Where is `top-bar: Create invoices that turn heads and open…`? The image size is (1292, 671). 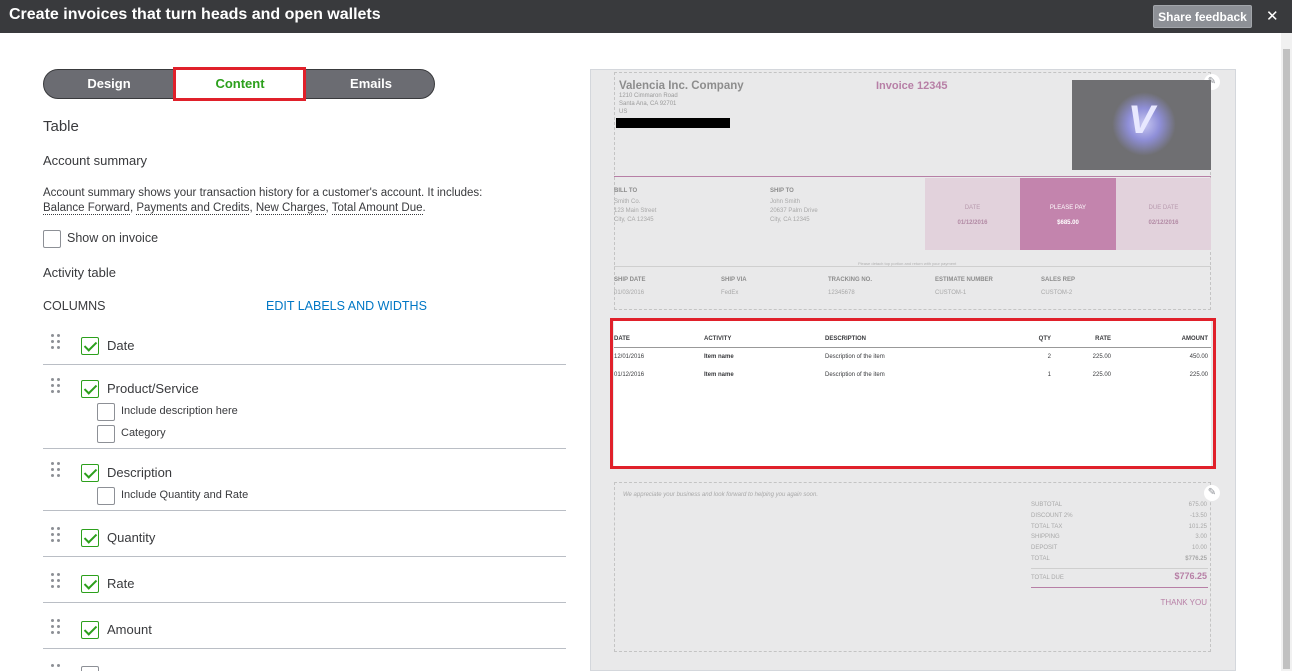 top-bar: Create invoices that turn heads and open… is located at coordinates (646, 16).